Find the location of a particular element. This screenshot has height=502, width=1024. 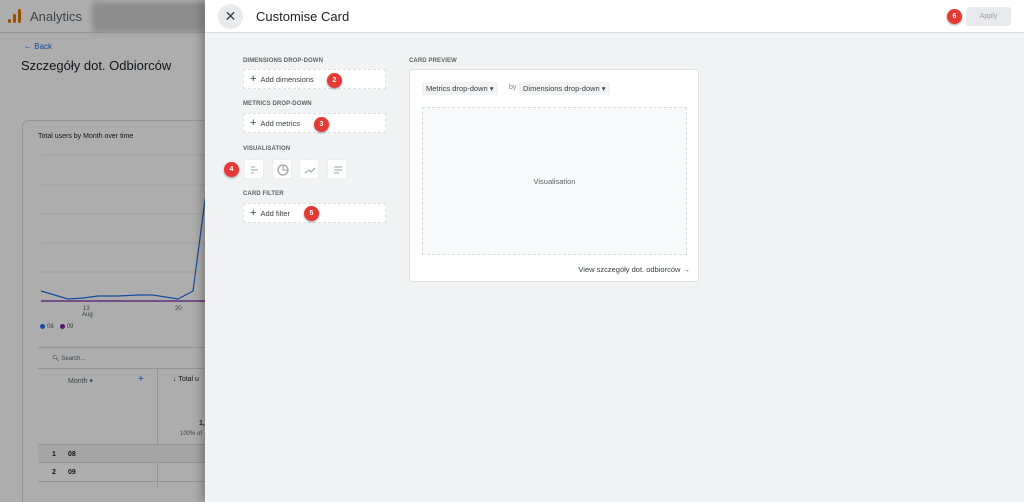

visualisation-placeholder: Visualisation is located at coordinates (554, 181).